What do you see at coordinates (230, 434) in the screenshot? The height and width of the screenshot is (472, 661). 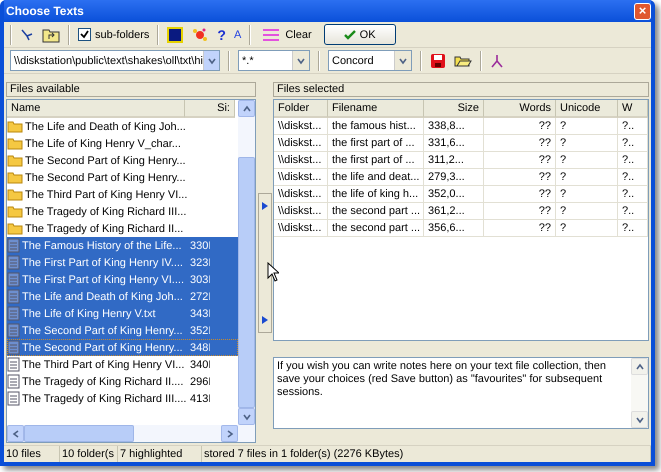 I see `scroll-right-icon` at bounding box center [230, 434].